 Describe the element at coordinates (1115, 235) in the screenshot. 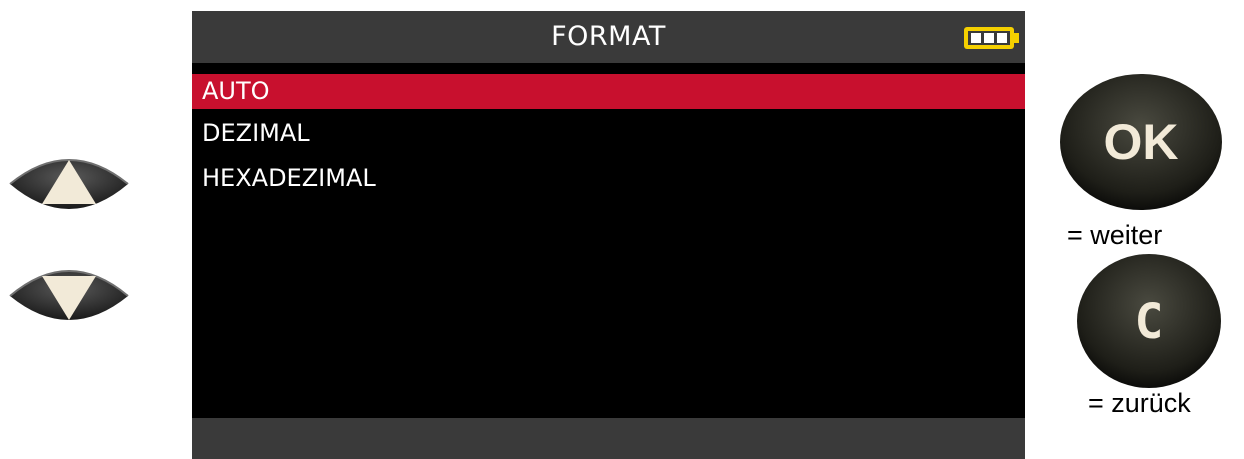

I see `ok-caption: = weiter` at that location.